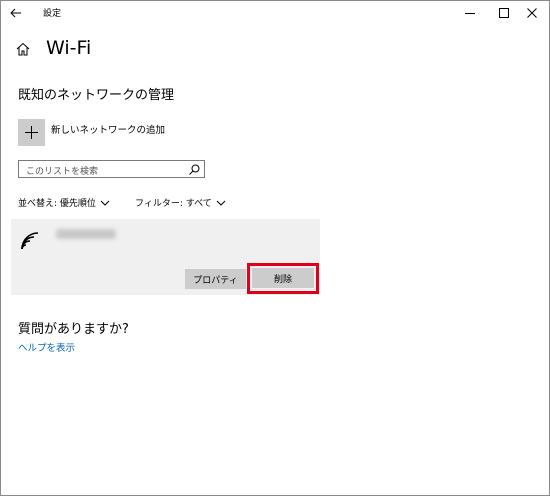 This screenshot has width=550, height=496. I want to click on minimize-button, so click(470, 13).